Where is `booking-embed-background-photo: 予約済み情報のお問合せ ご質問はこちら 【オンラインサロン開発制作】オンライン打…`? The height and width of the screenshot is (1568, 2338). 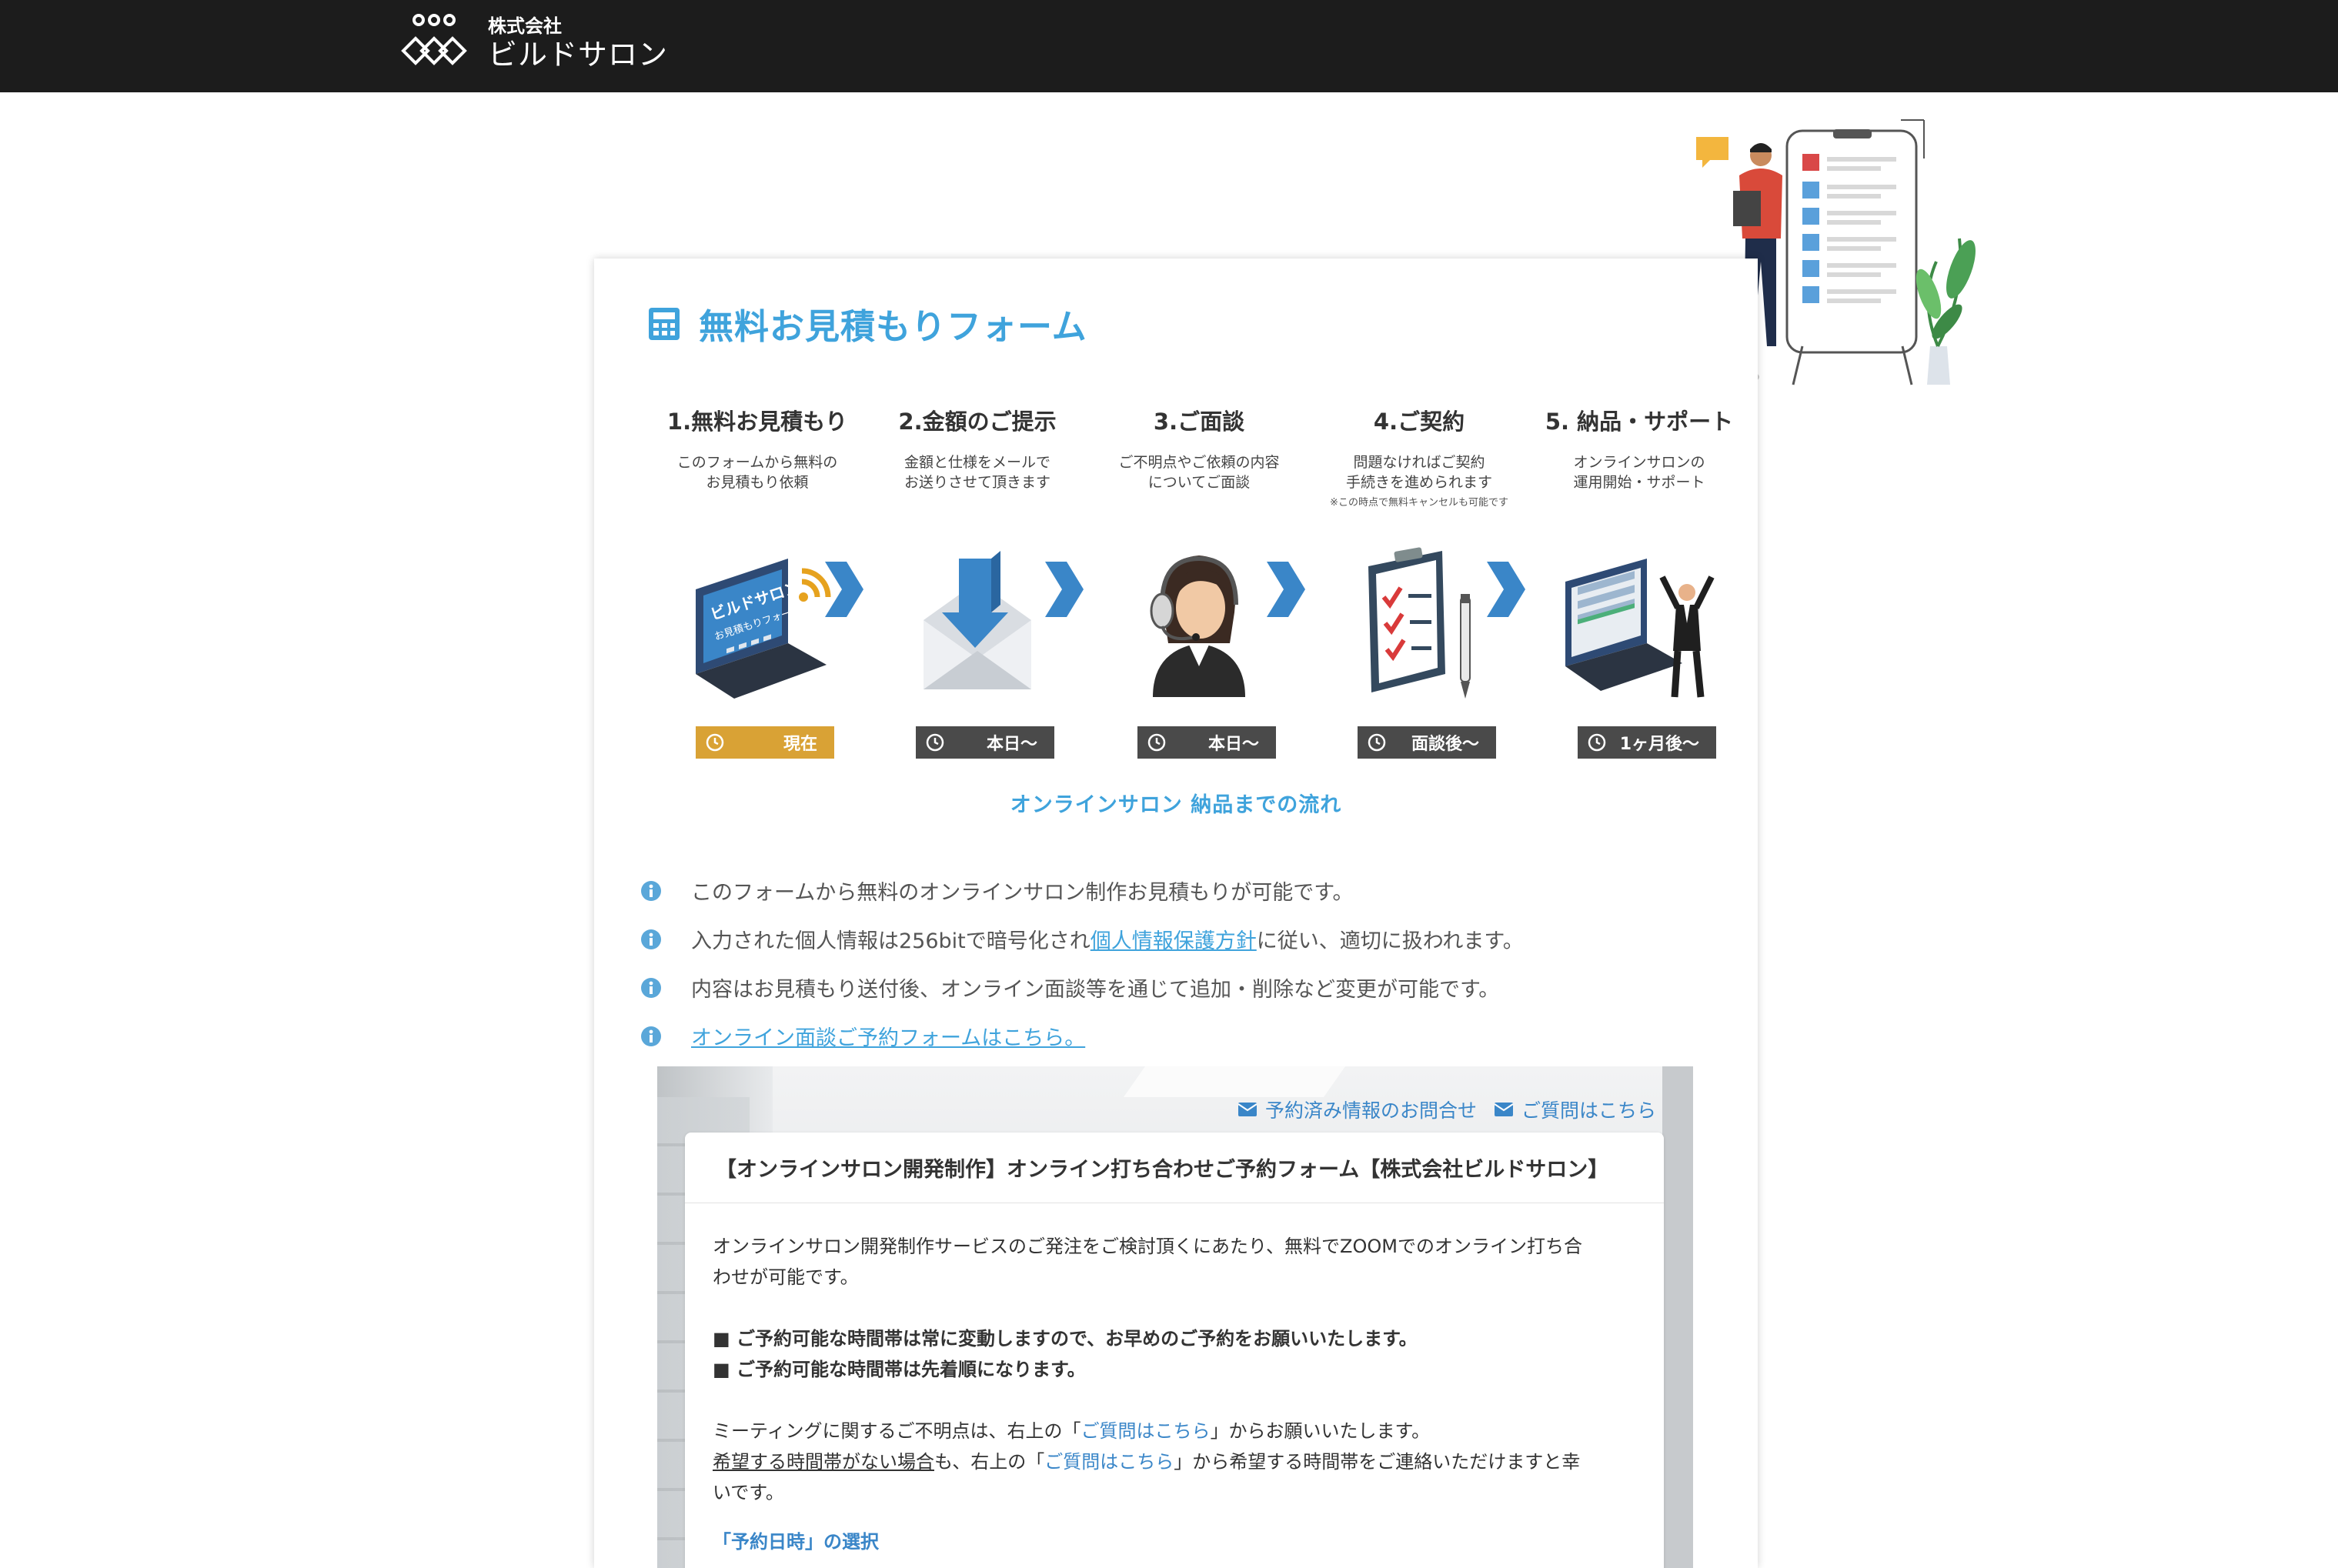 booking-embed-background-photo: 予約済み情報のお問合せ ご質問はこちら 【オンラインサロン開発制作】オンライン打… is located at coordinates (1175, 1317).